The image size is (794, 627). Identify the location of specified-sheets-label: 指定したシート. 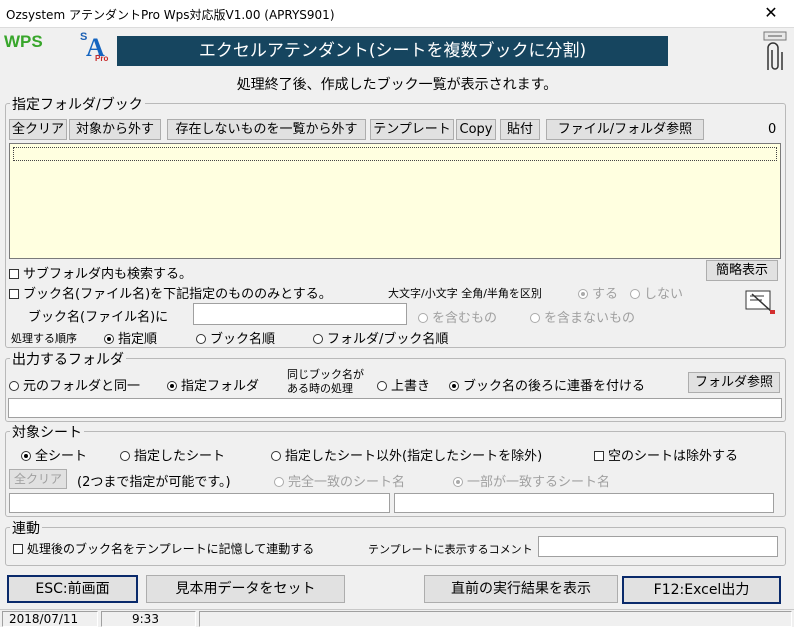
(180, 456).